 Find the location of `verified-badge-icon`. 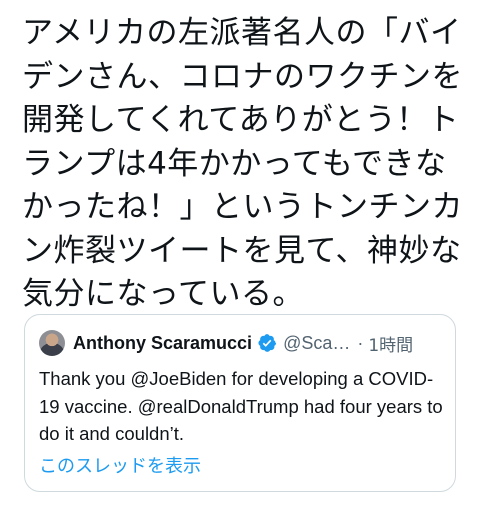

verified-badge-icon is located at coordinates (267, 343).